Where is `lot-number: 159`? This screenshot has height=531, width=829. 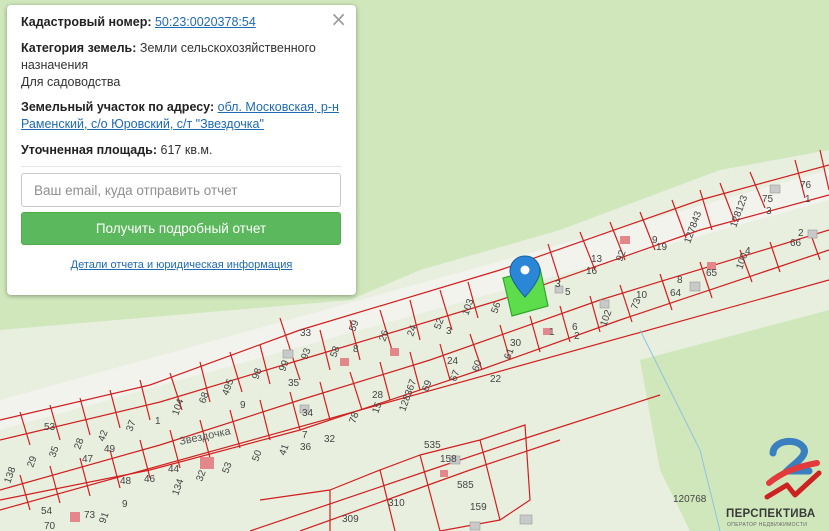 lot-number: 159 is located at coordinates (478, 507).